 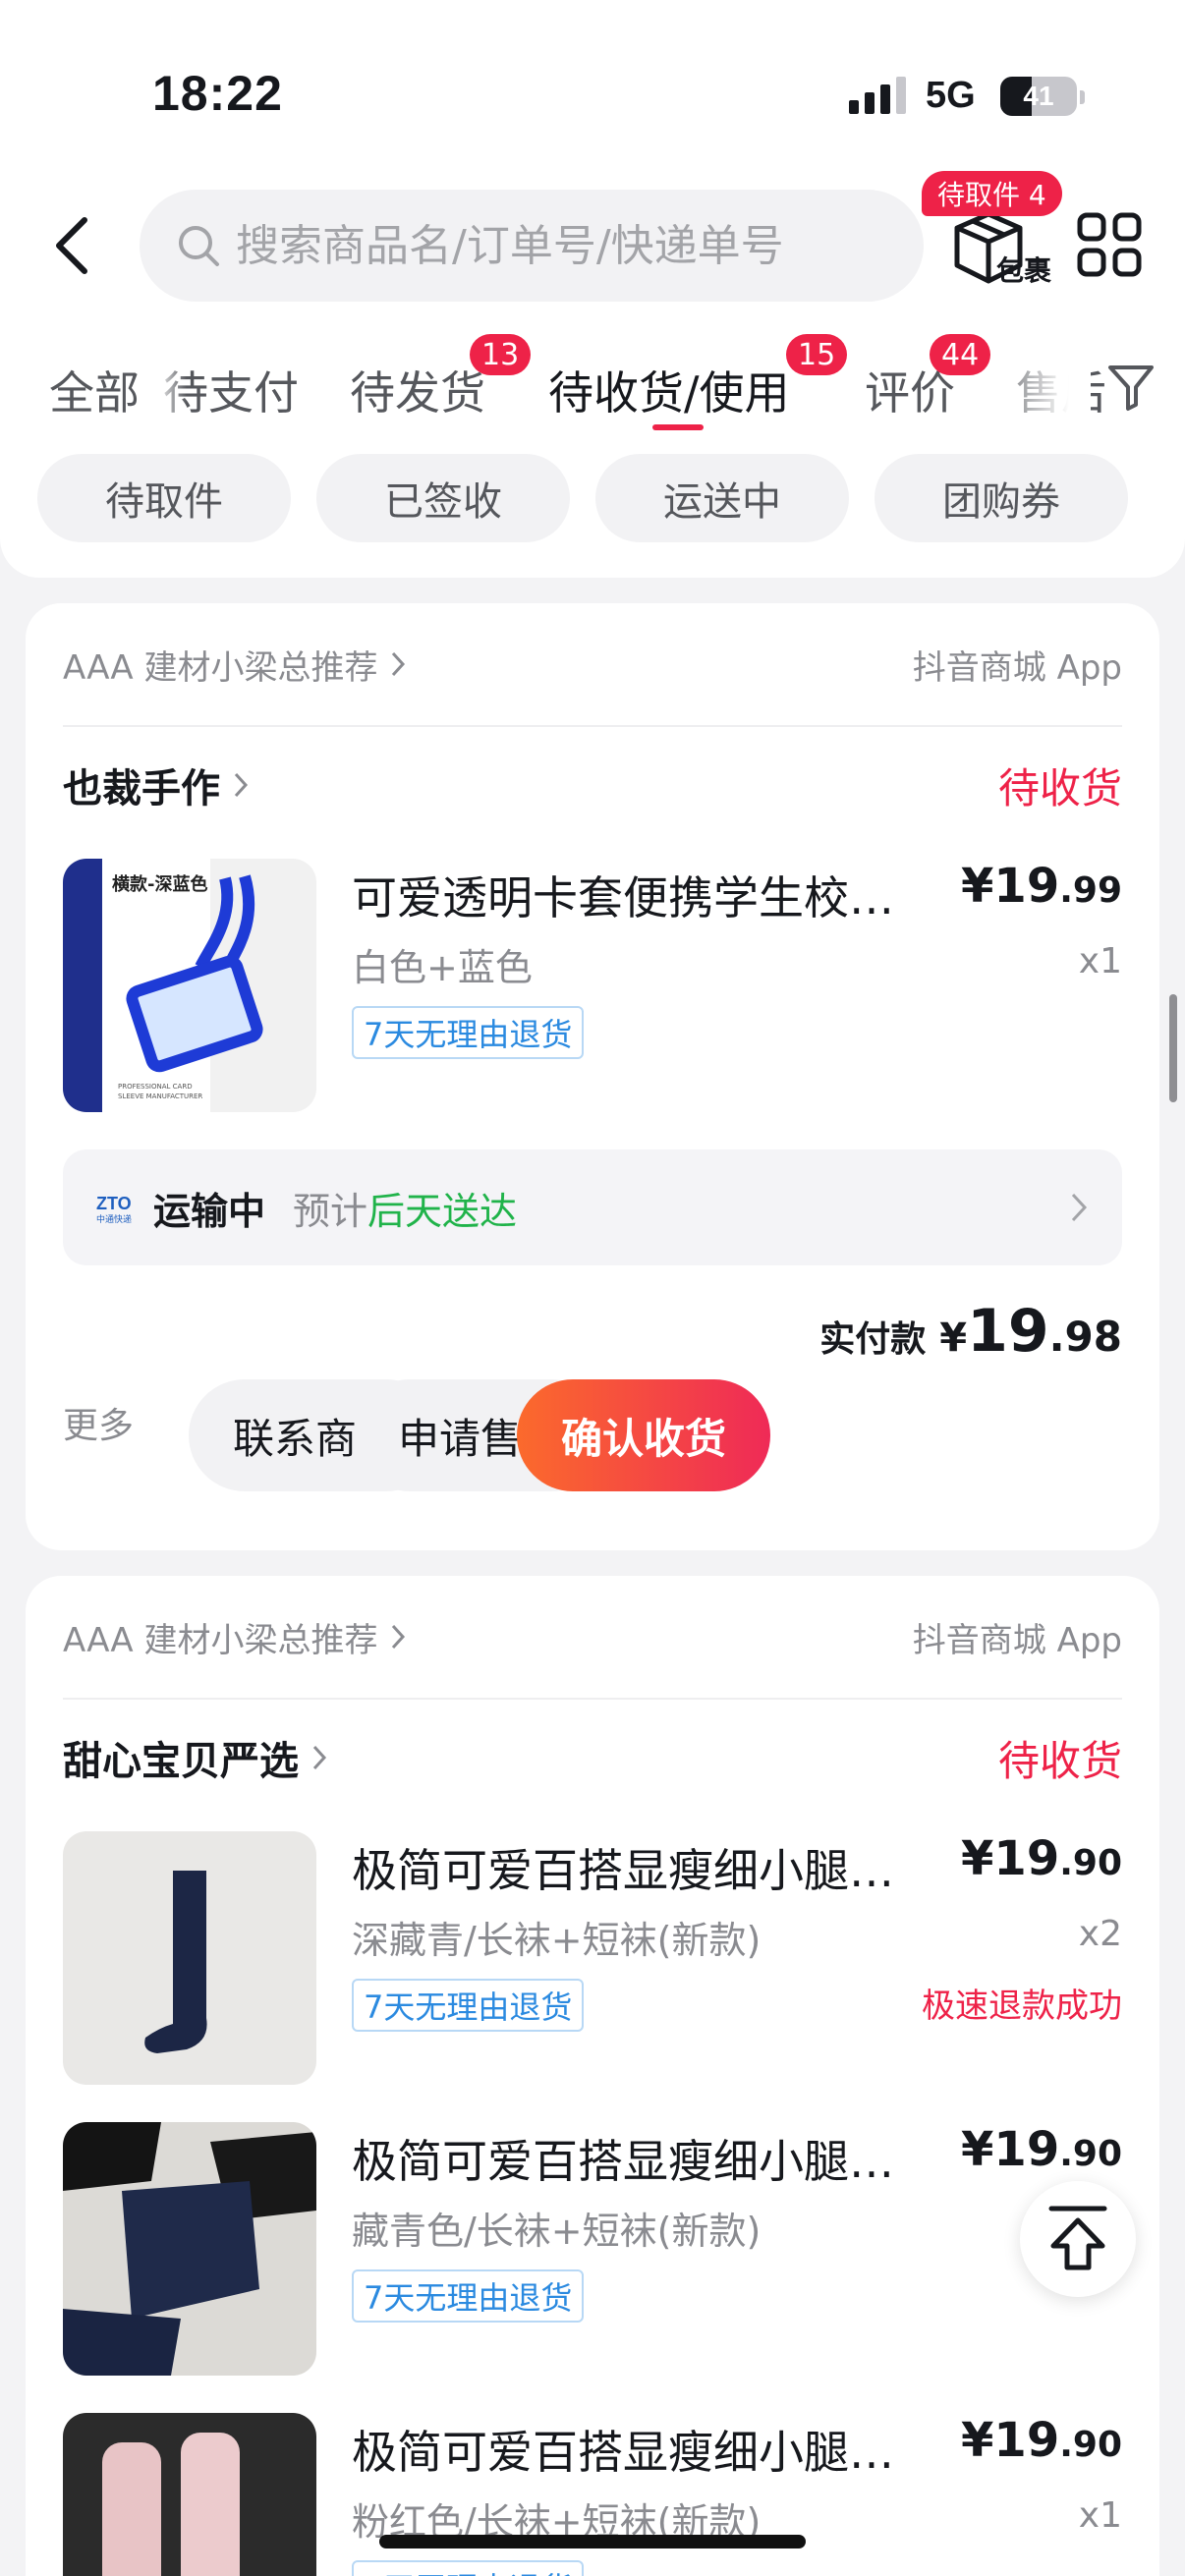 I want to click on back-to-top-button, so click(x=1078, y=2239).